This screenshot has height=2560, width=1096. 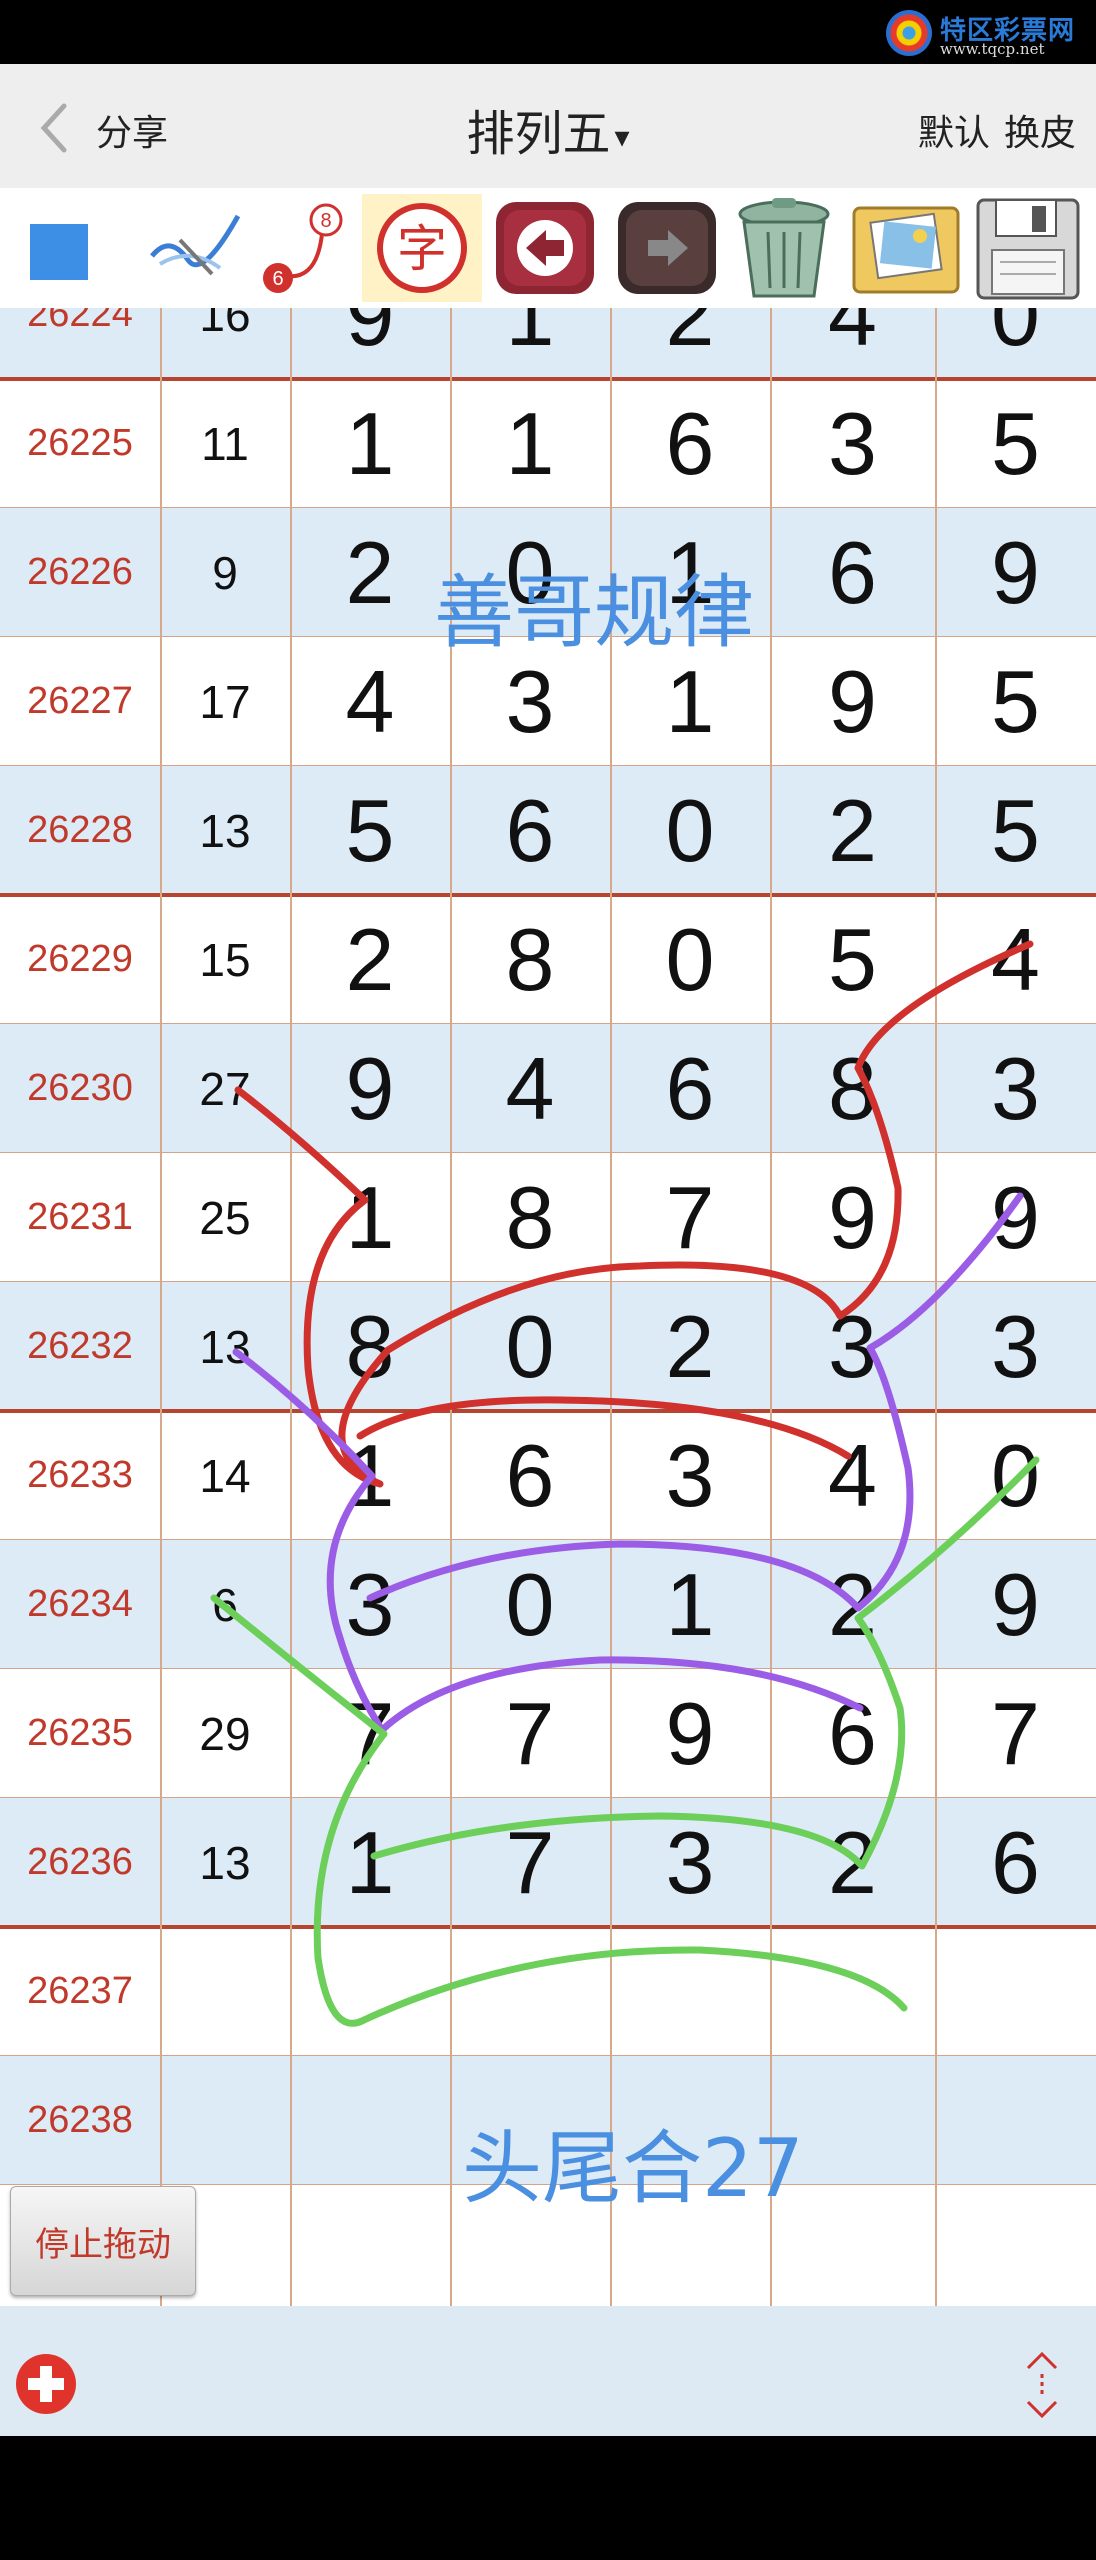 I want to click on issue-number: 26229, so click(x=80, y=959).